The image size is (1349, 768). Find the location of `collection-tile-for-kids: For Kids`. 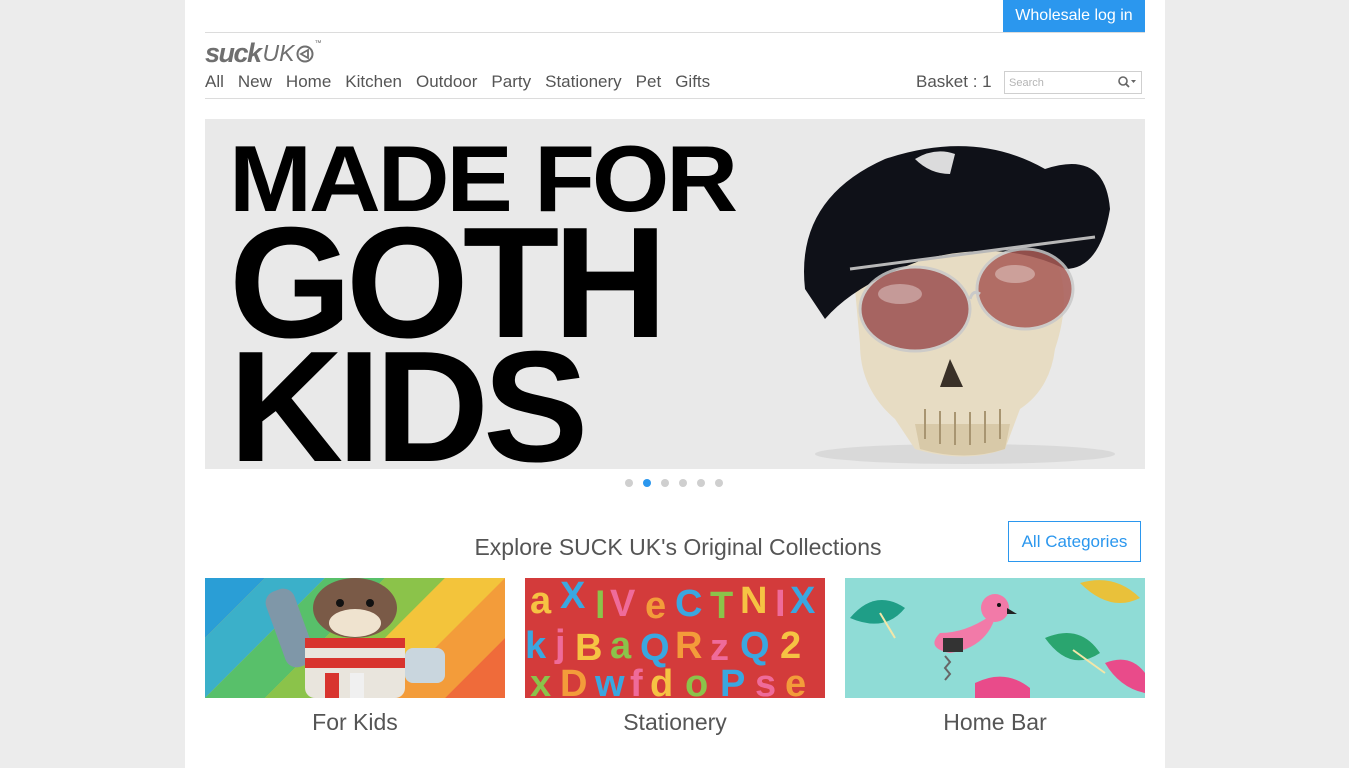

collection-tile-for-kids: For Kids is located at coordinates (355, 657).